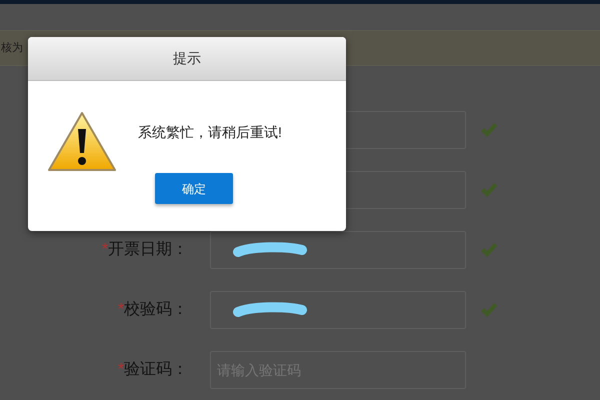 This screenshot has width=600, height=400. I want to click on field-label: 开票日期：, so click(148, 250).